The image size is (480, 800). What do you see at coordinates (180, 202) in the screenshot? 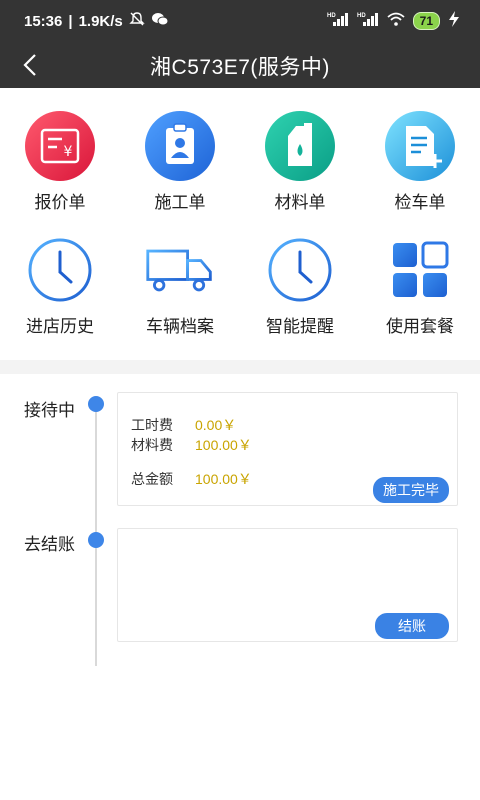
I see `grid-item-label: 施工单` at bounding box center [180, 202].